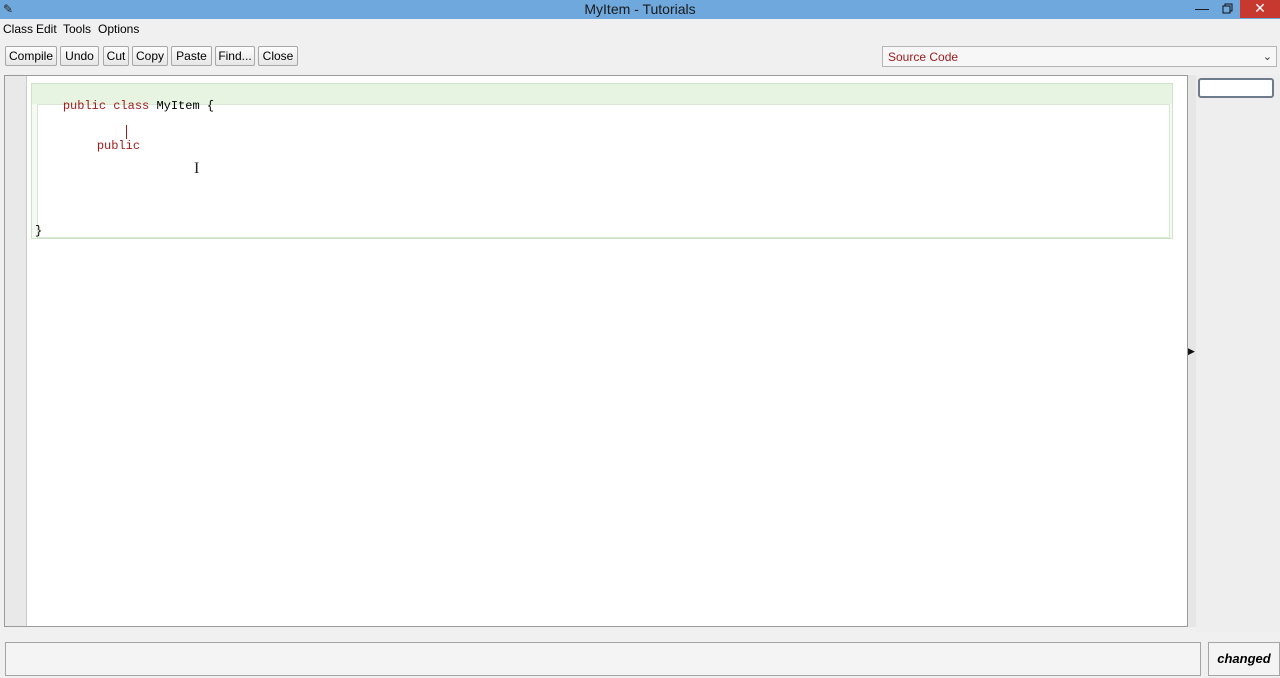 The width and height of the screenshot is (1280, 678). Describe the element at coordinates (126, 132) in the screenshot. I see `text-caret` at that location.